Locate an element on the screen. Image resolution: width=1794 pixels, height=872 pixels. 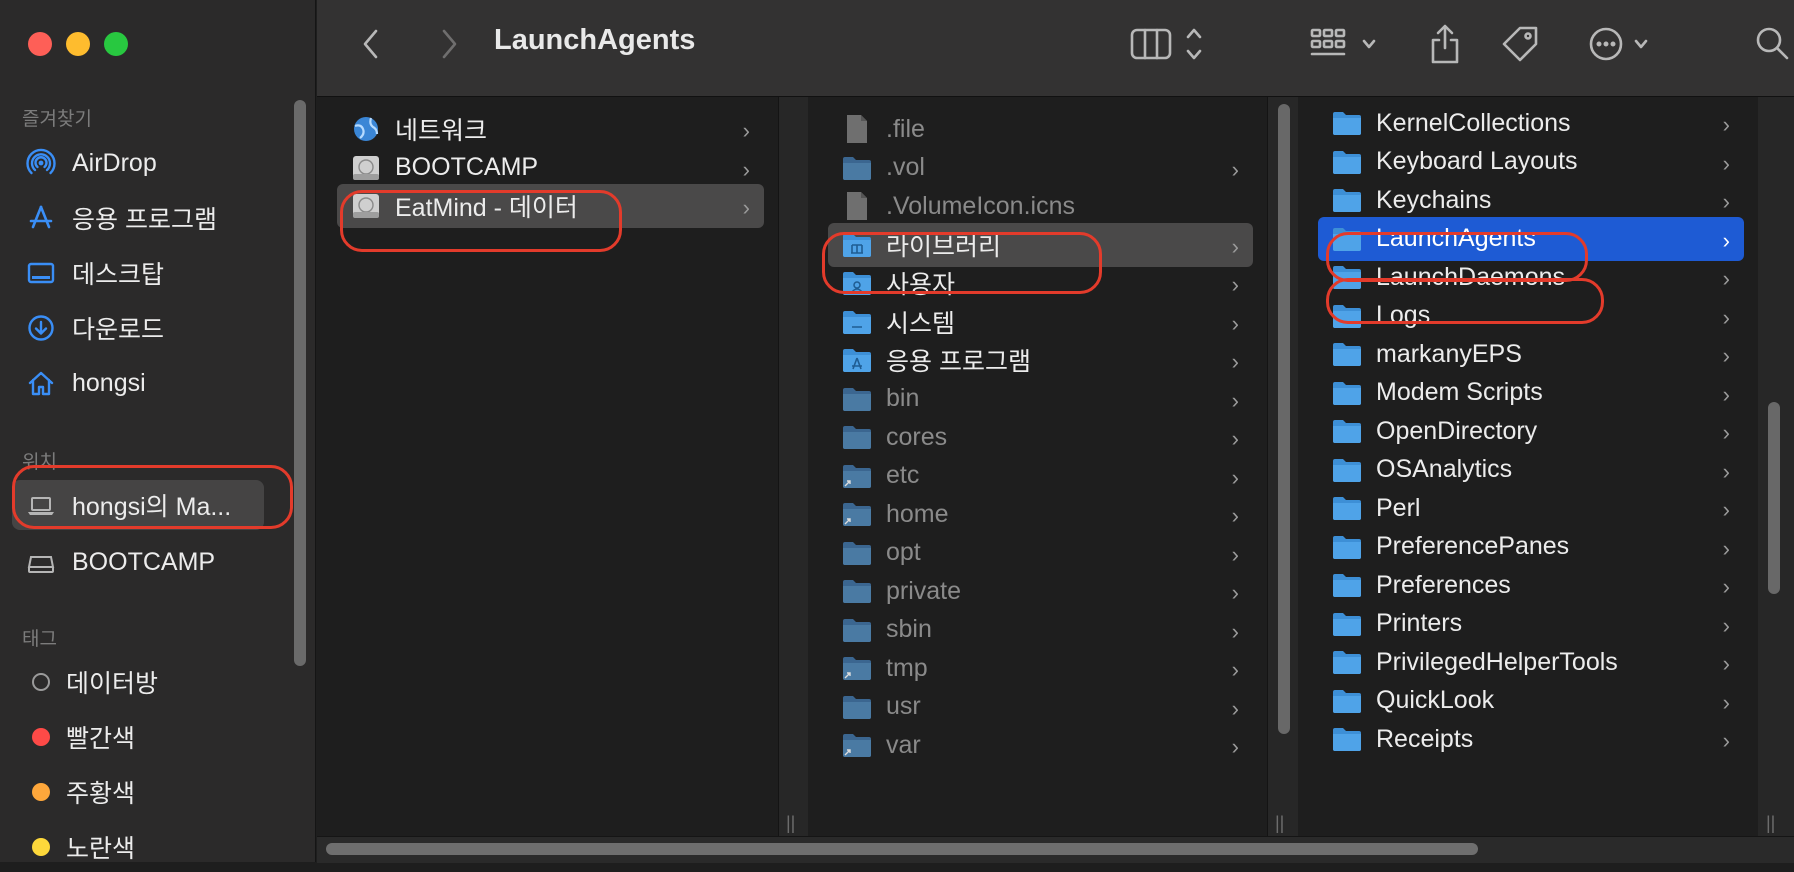
alias-folder-icon is located at coordinates (857, 745).